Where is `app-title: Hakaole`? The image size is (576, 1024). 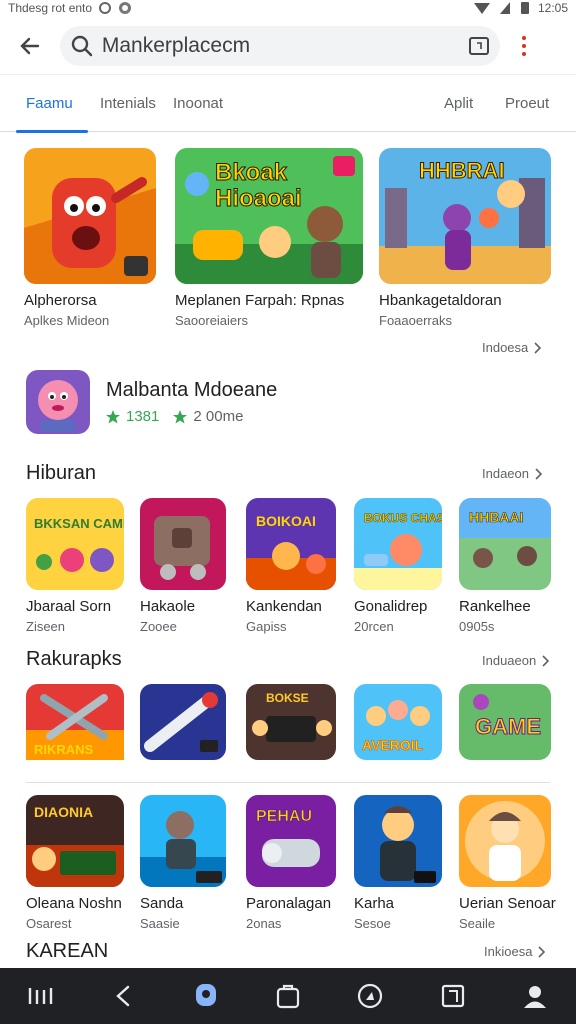
app-title: Hakaole is located at coordinates (168, 606).